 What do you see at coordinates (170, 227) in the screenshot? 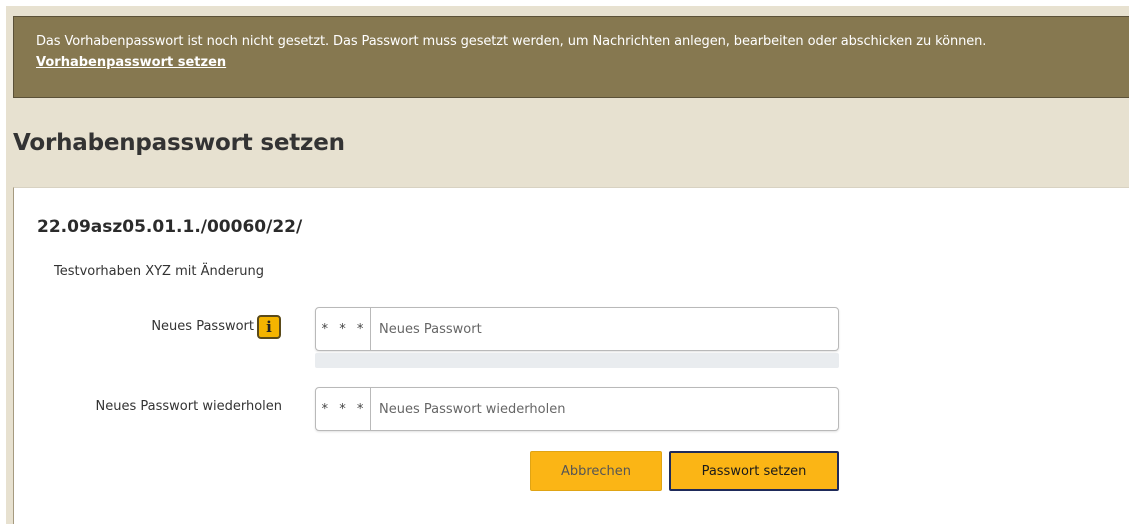
I see `reference-number: 22.09asz05.01.1./00060/22/` at bounding box center [170, 227].